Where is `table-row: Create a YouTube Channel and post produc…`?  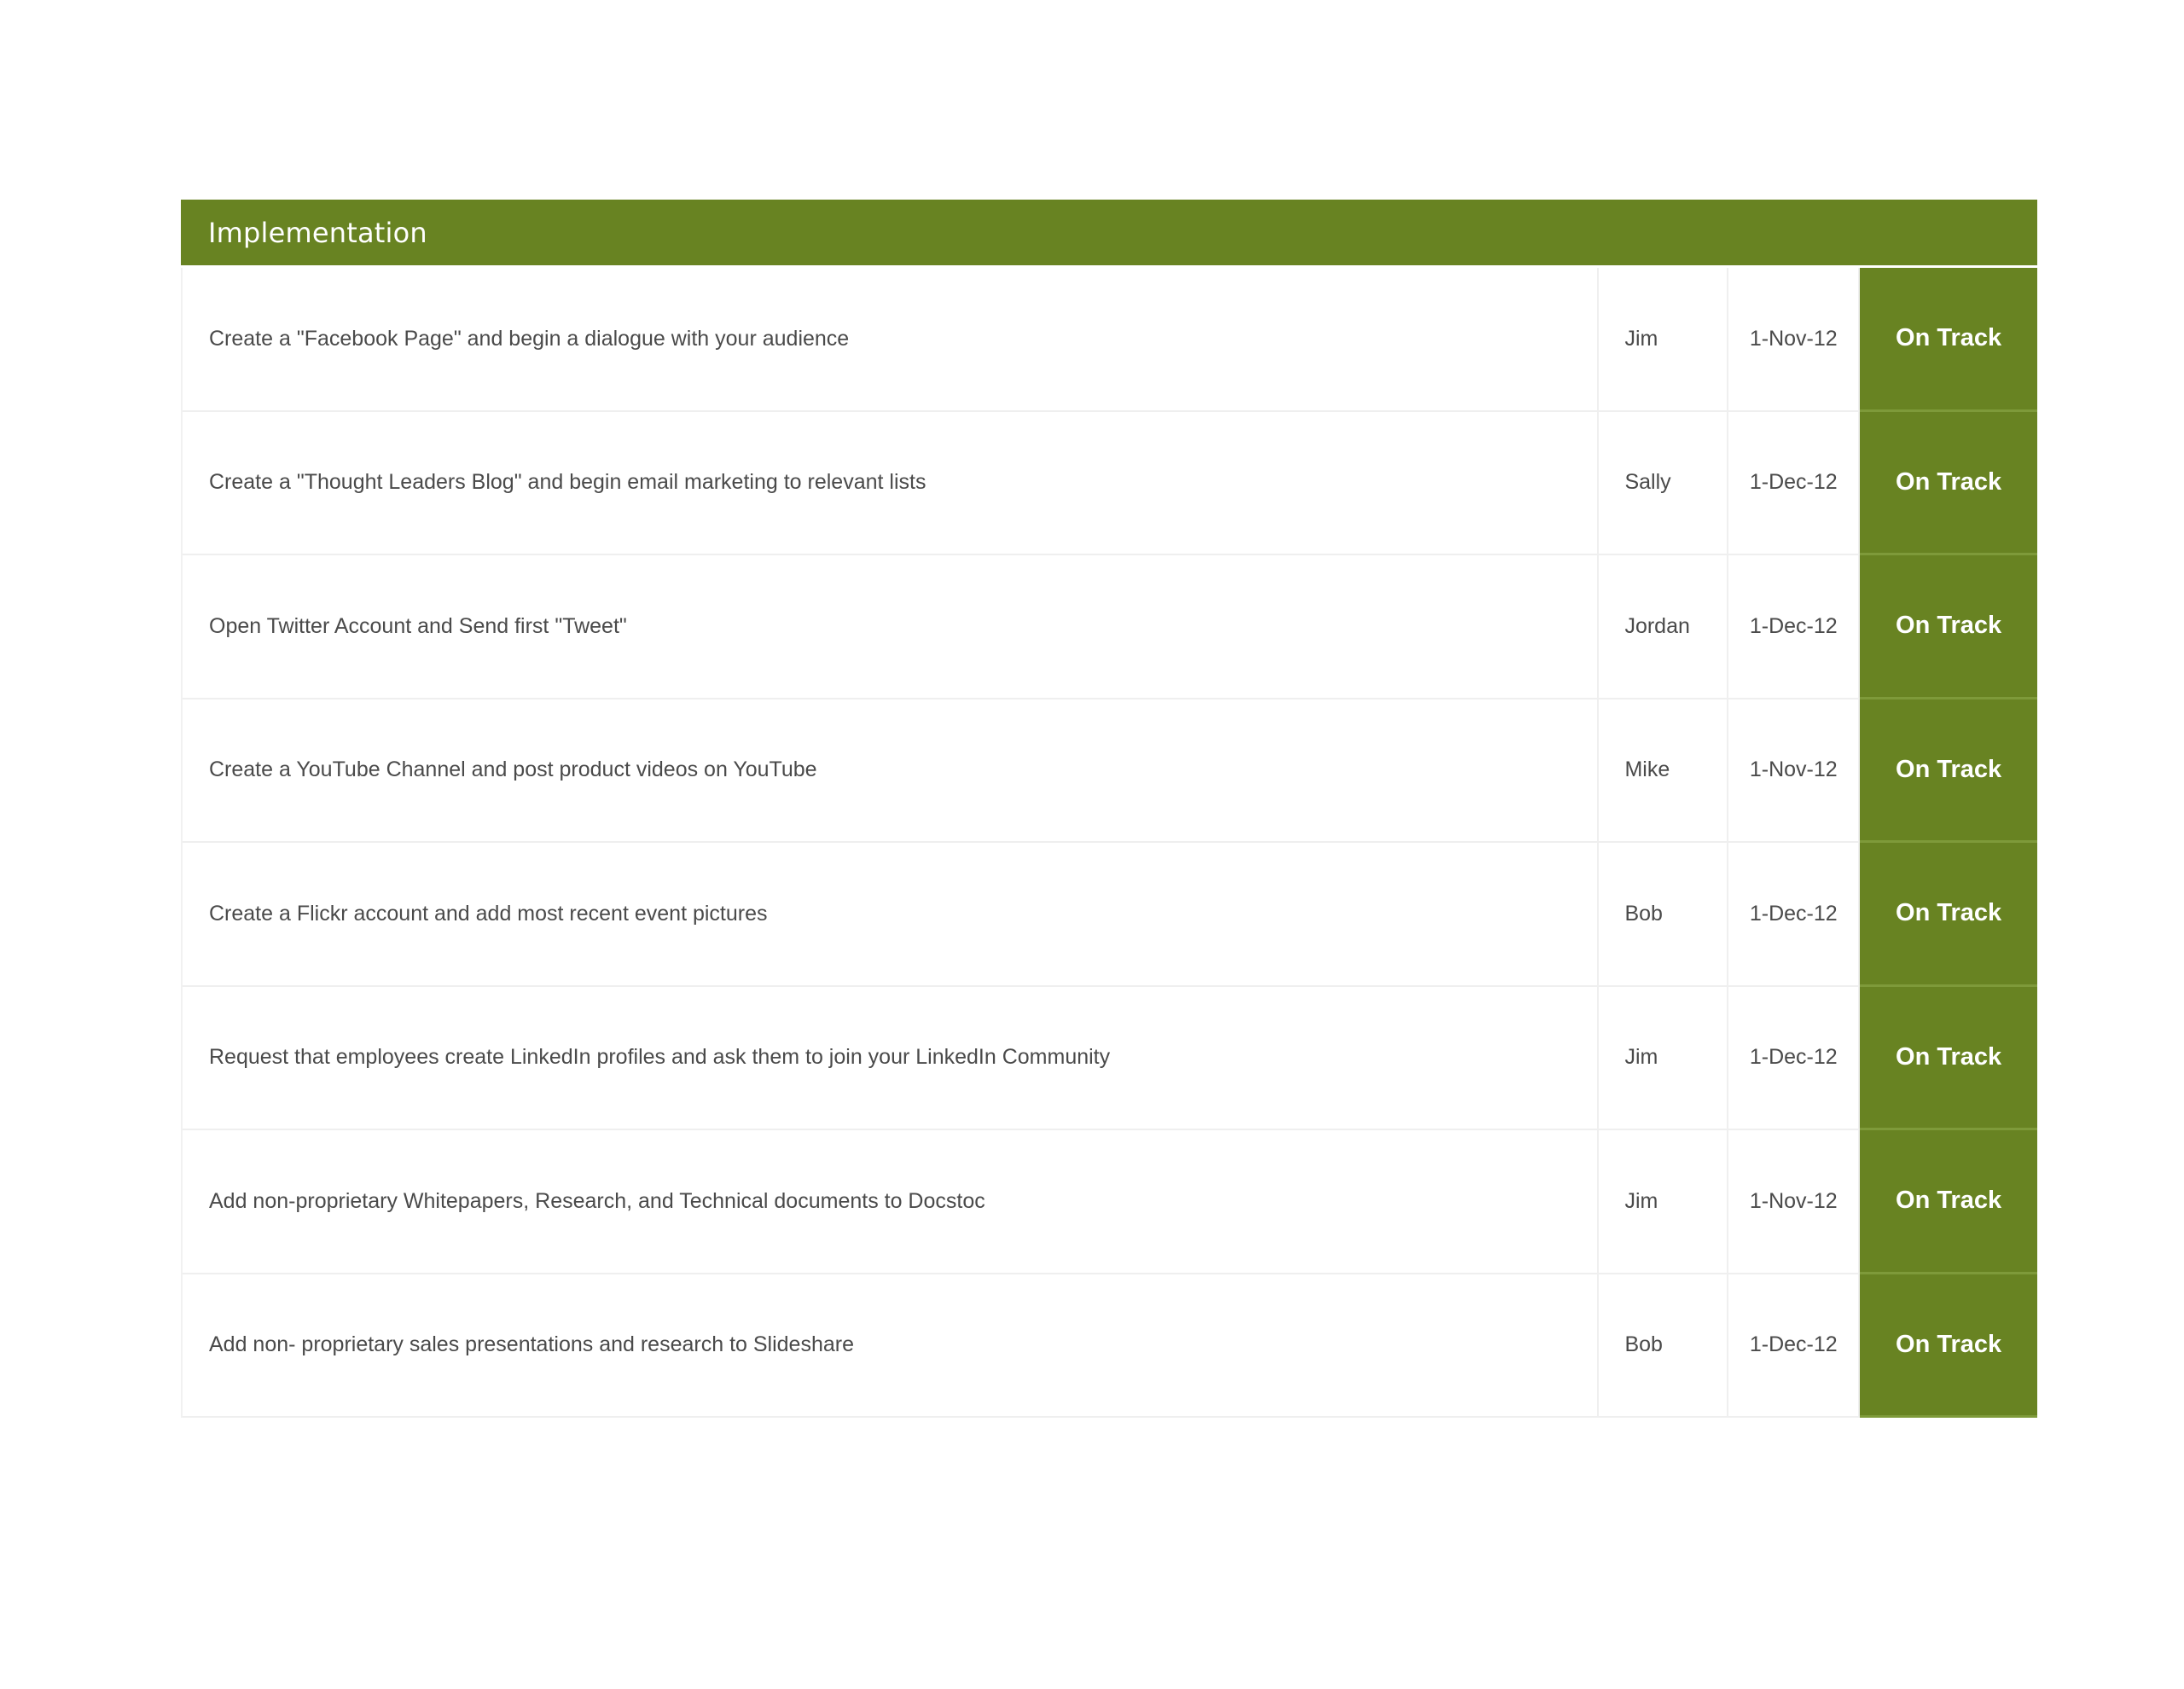 table-row: Create a YouTube Channel and post produc… is located at coordinates (1110, 771).